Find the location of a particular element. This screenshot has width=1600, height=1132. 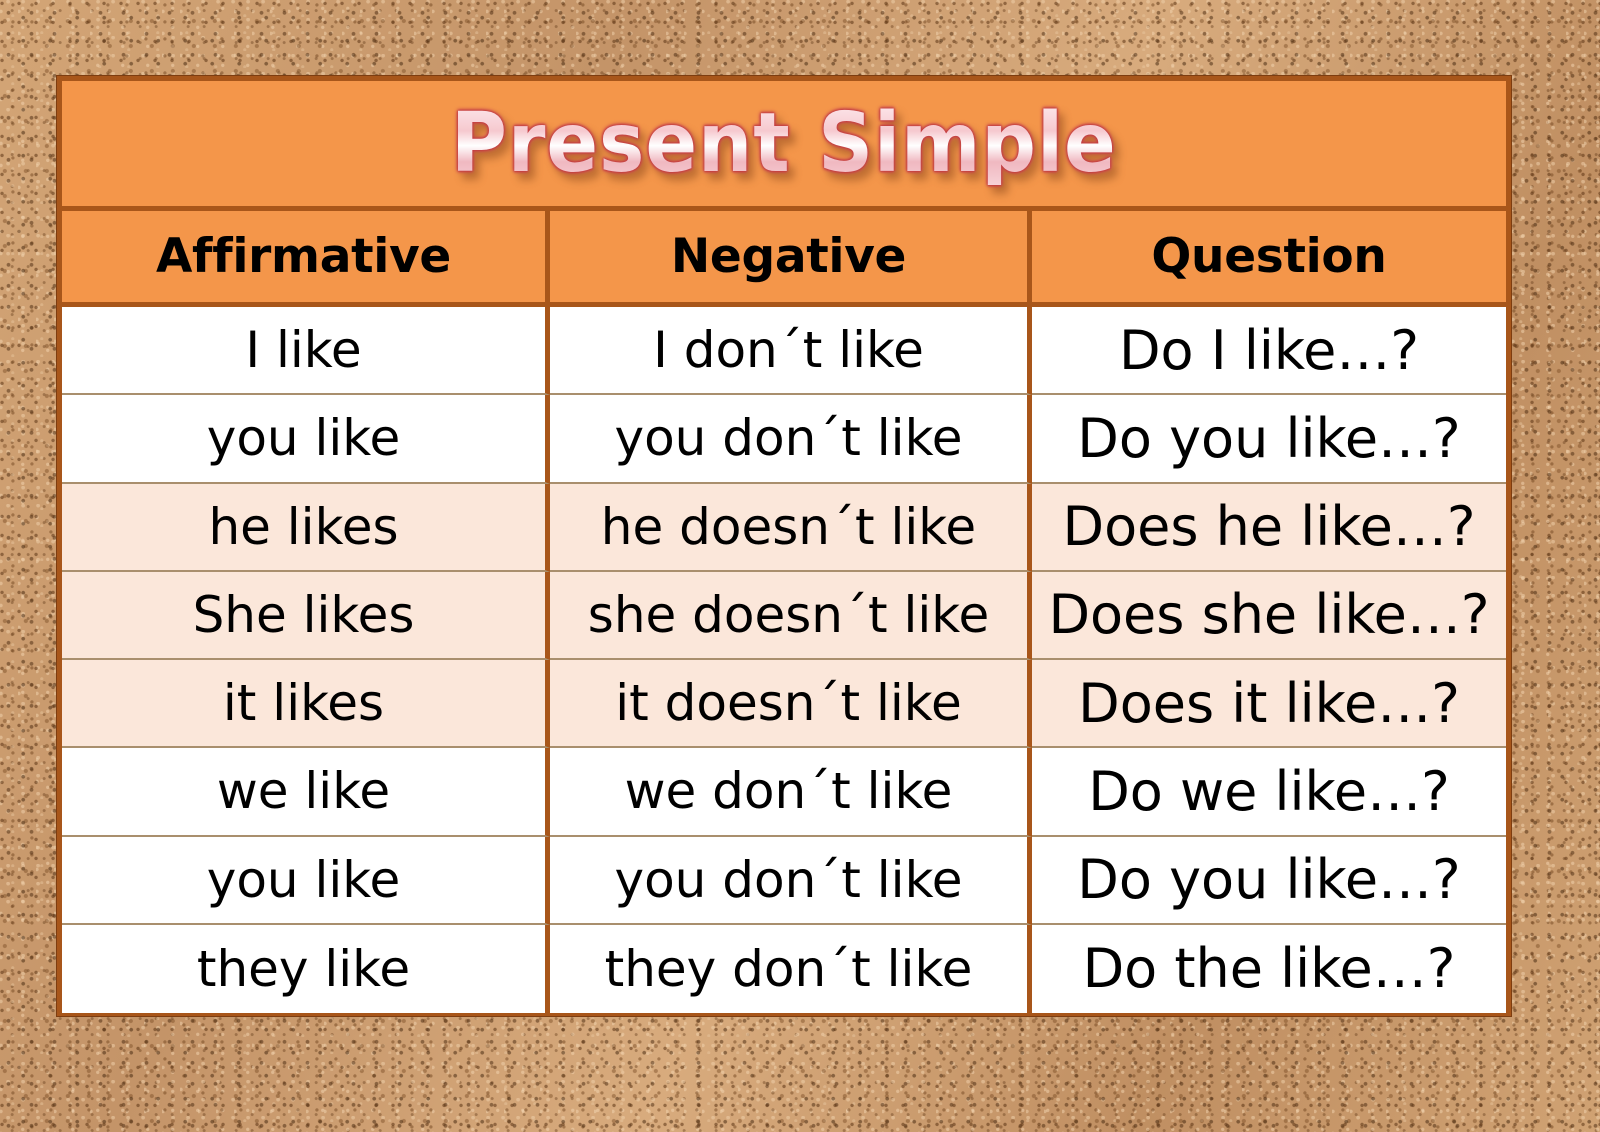

column-header-affirmative: Affirmative is located at coordinates (306, 256).